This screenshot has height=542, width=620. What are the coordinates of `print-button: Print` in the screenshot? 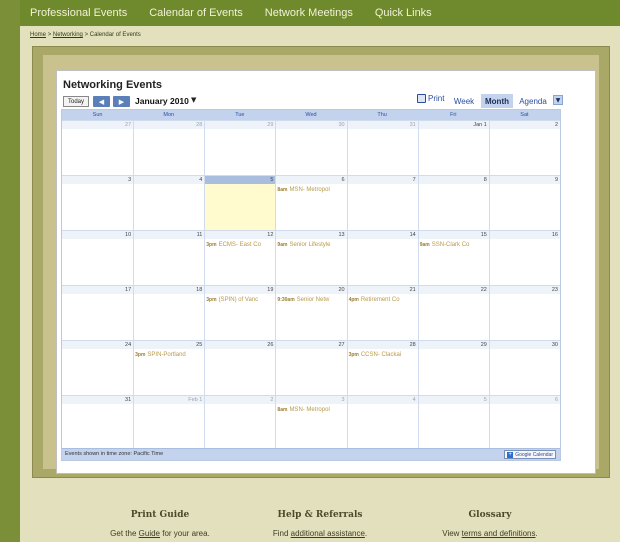 It's located at (430, 98).